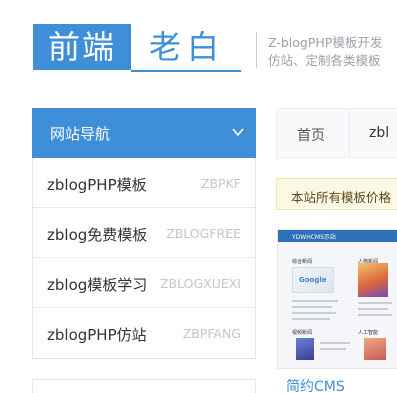  What do you see at coordinates (199, 283) in the screenshot?
I see `sidebar-item-code: ZBLOGXUEXI` at bounding box center [199, 283].